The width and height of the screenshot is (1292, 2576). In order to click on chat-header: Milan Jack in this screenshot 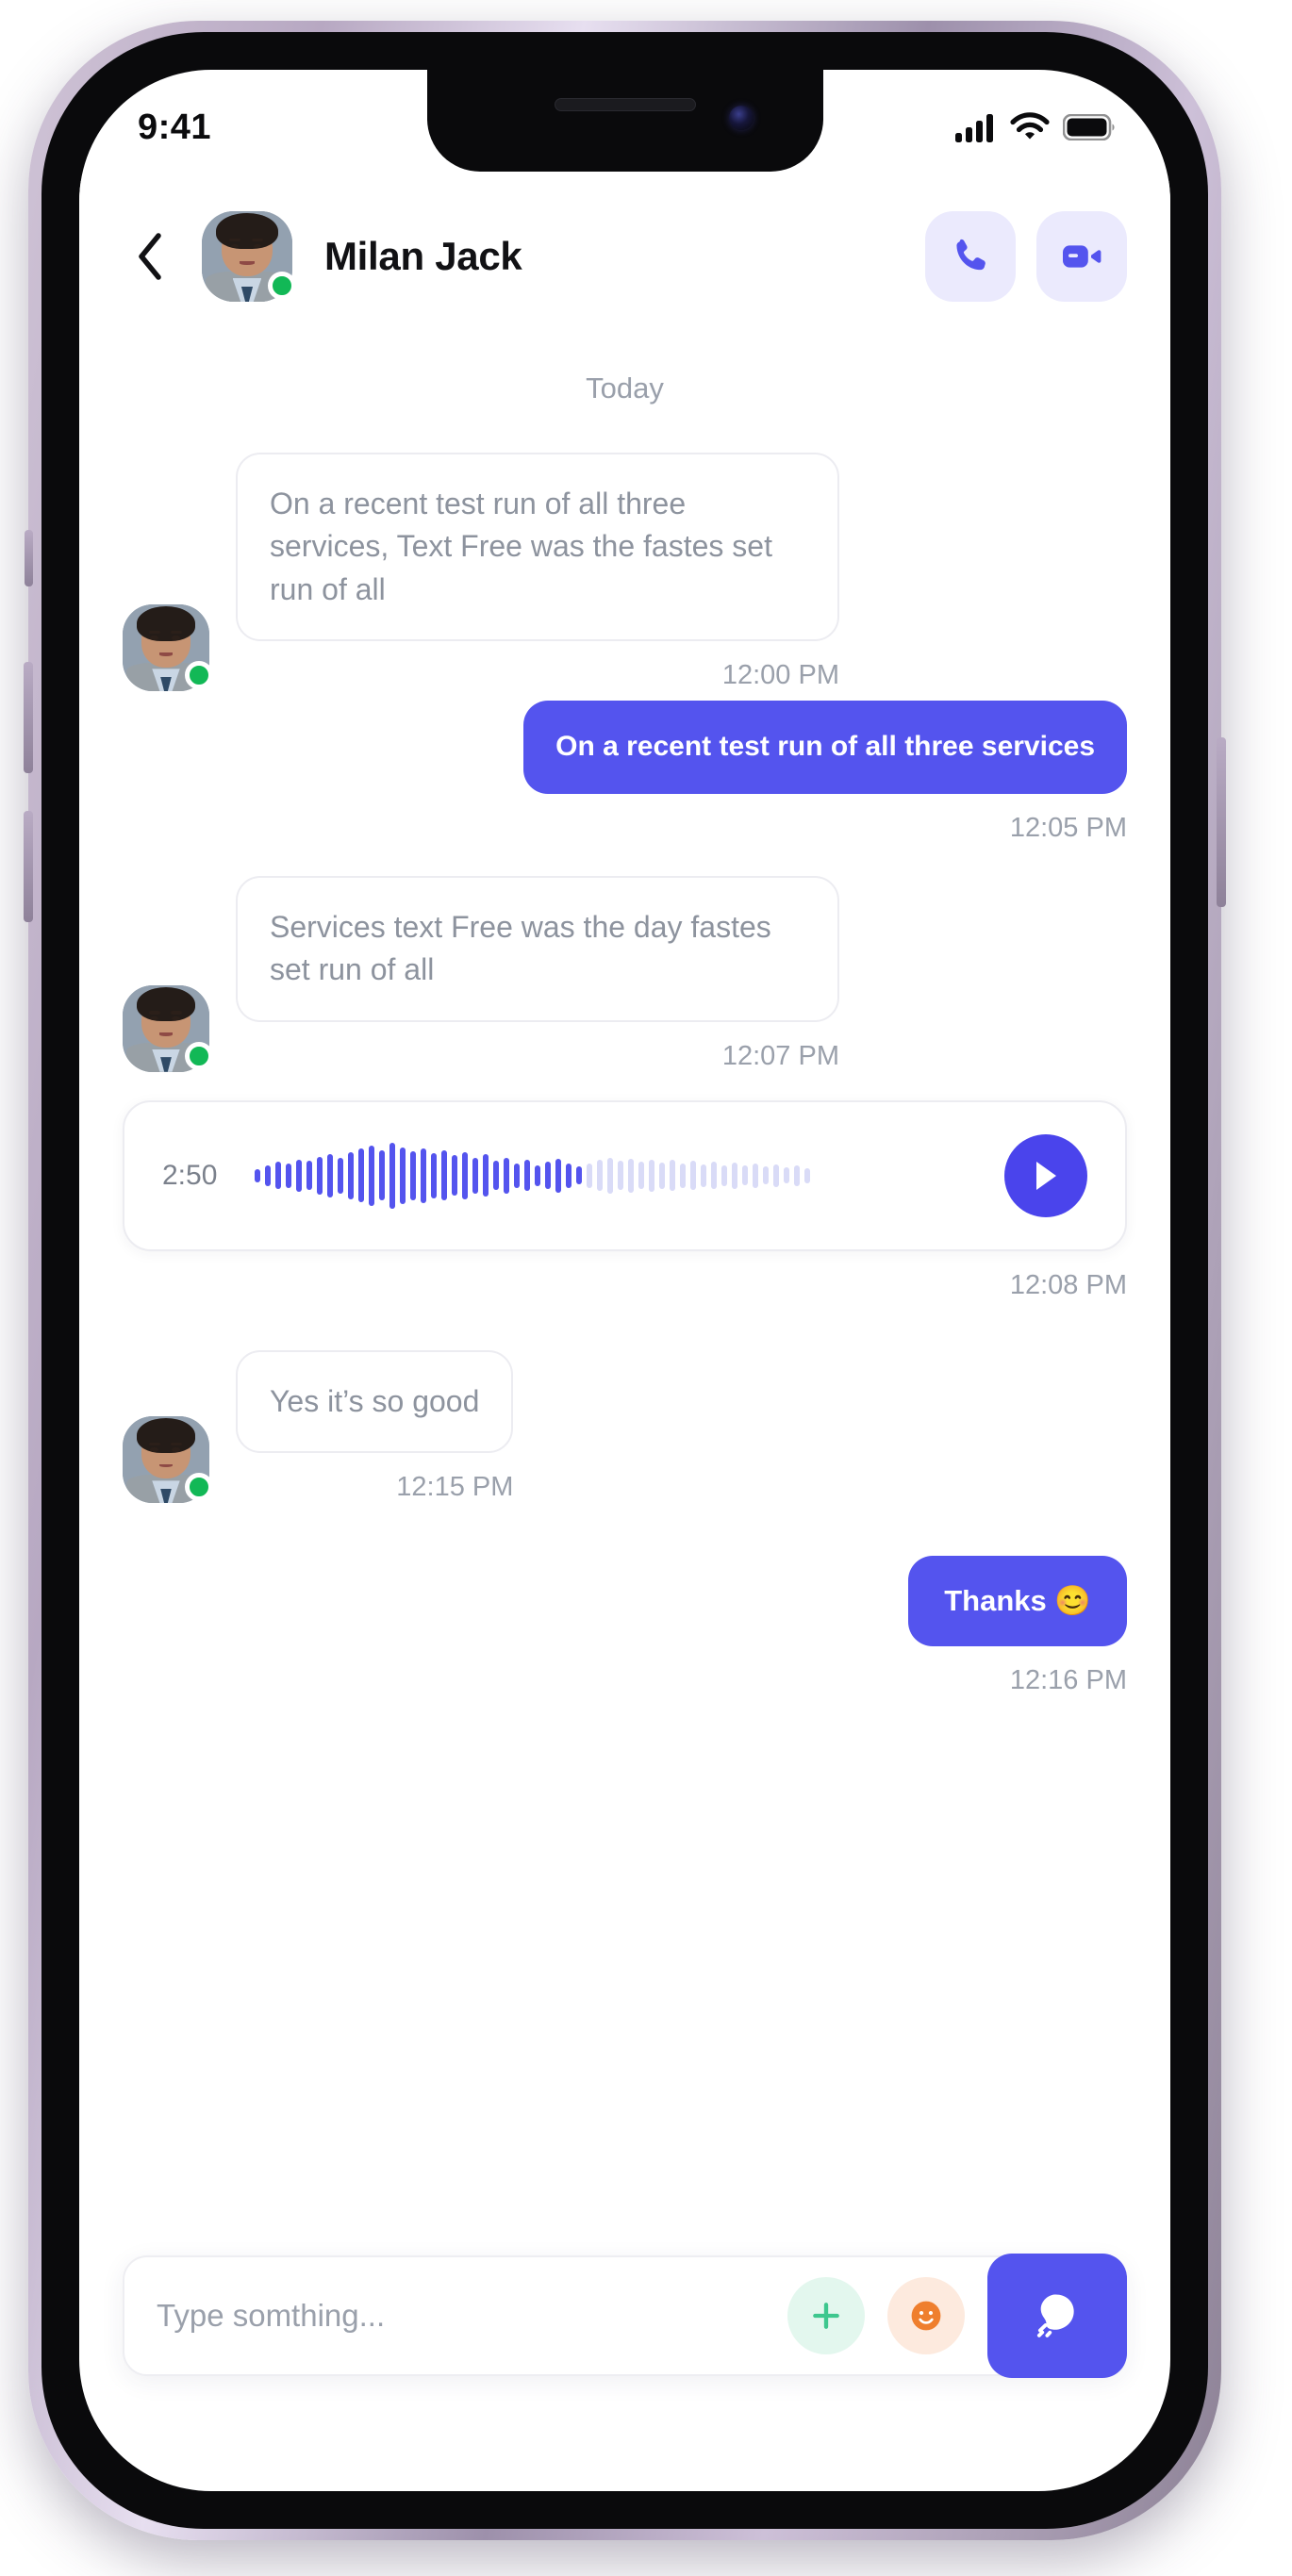, I will do `click(624, 256)`.